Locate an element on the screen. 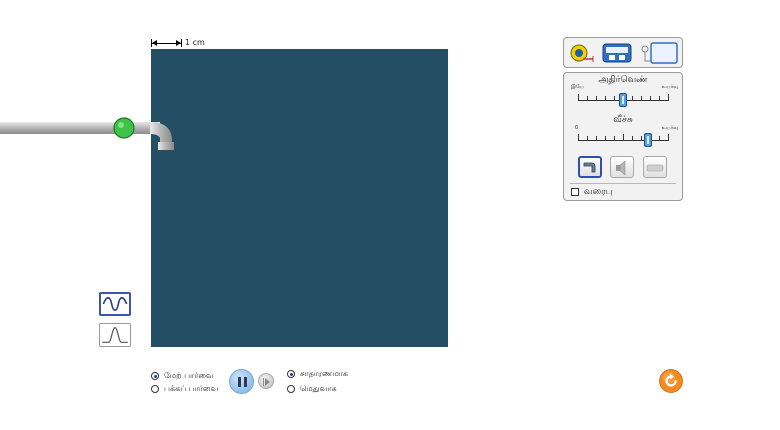 The image size is (780, 430). slow-speed-radio is located at coordinates (291, 389).